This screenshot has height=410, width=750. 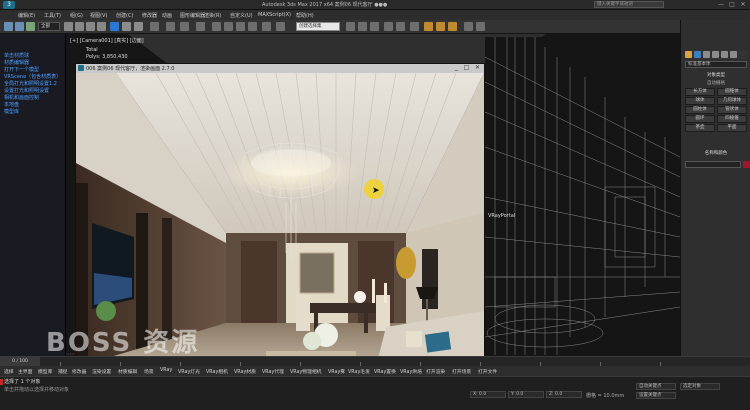 What do you see at coordinates (700, 119) in the screenshot?
I see `torus-button: 圆环` at bounding box center [700, 119].